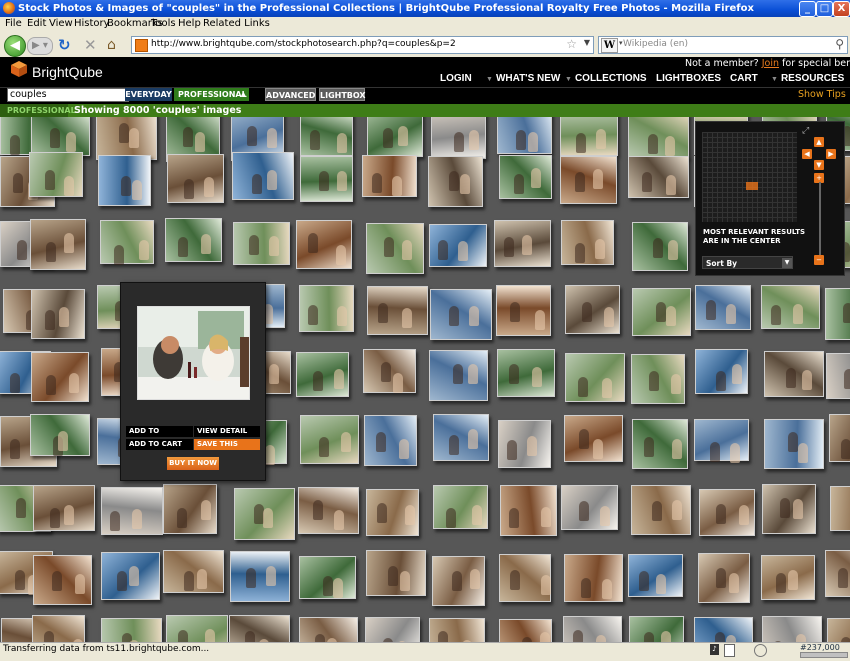 The width and height of the screenshot is (850, 661). Describe the element at coordinates (94, 45) in the screenshot. I see `stop-icon: ✕` at that location.